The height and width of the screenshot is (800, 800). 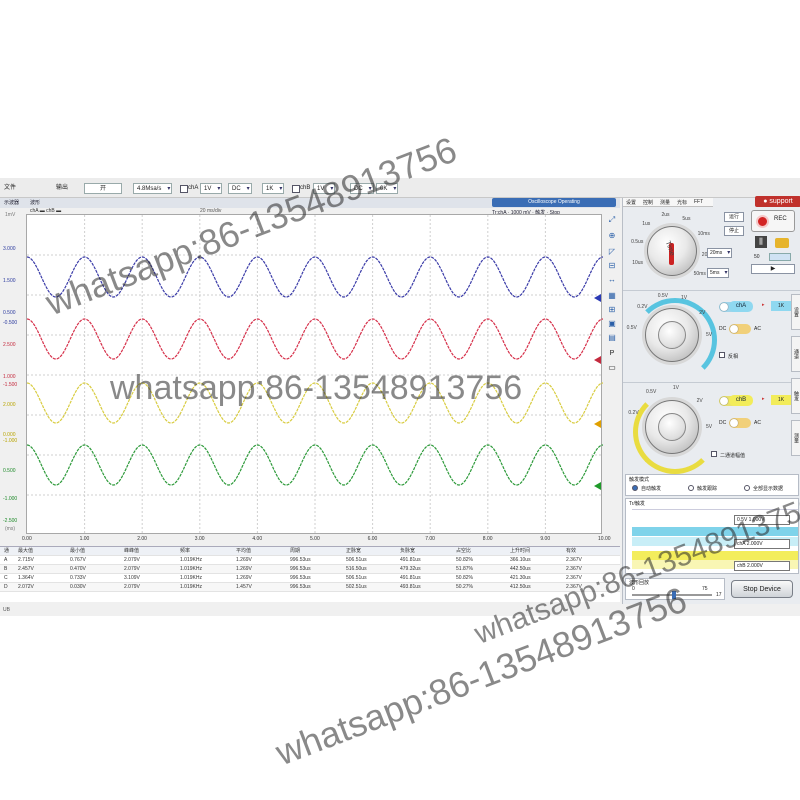 I want to click on menu-file: 文件, so click(x=10, y=188).